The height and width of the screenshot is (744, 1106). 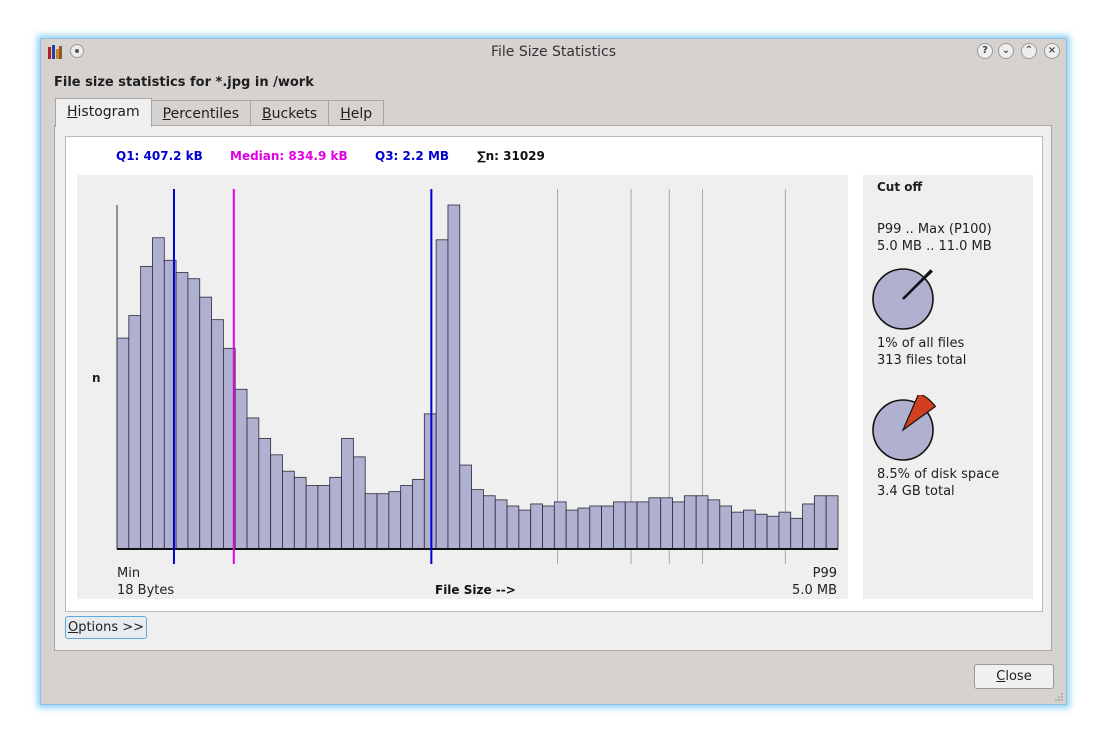 What do you see at coordinates (96, 378) in the screenshot?
I see `y-axis-label: n` at bounding box center [96, 378].